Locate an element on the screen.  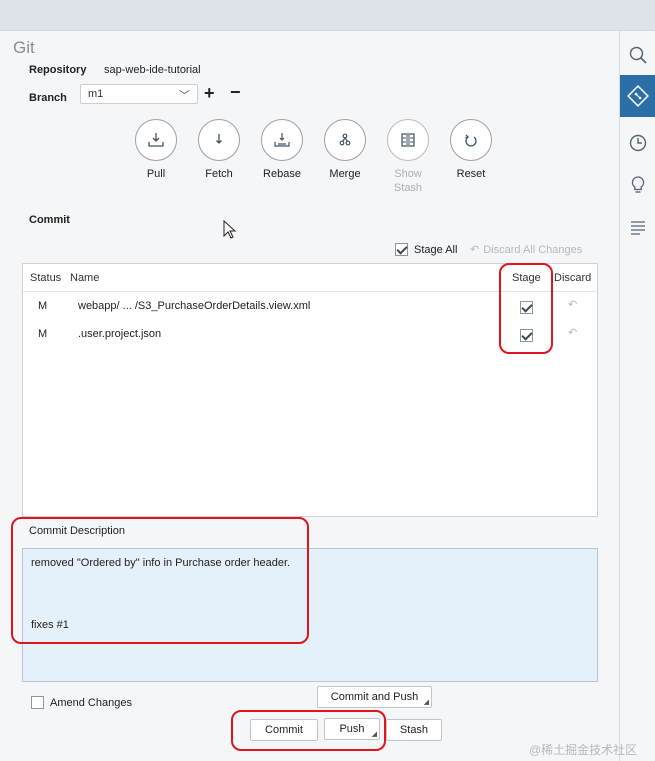
branch-select: m1 ﹀ is located at coordinates (139, 94).